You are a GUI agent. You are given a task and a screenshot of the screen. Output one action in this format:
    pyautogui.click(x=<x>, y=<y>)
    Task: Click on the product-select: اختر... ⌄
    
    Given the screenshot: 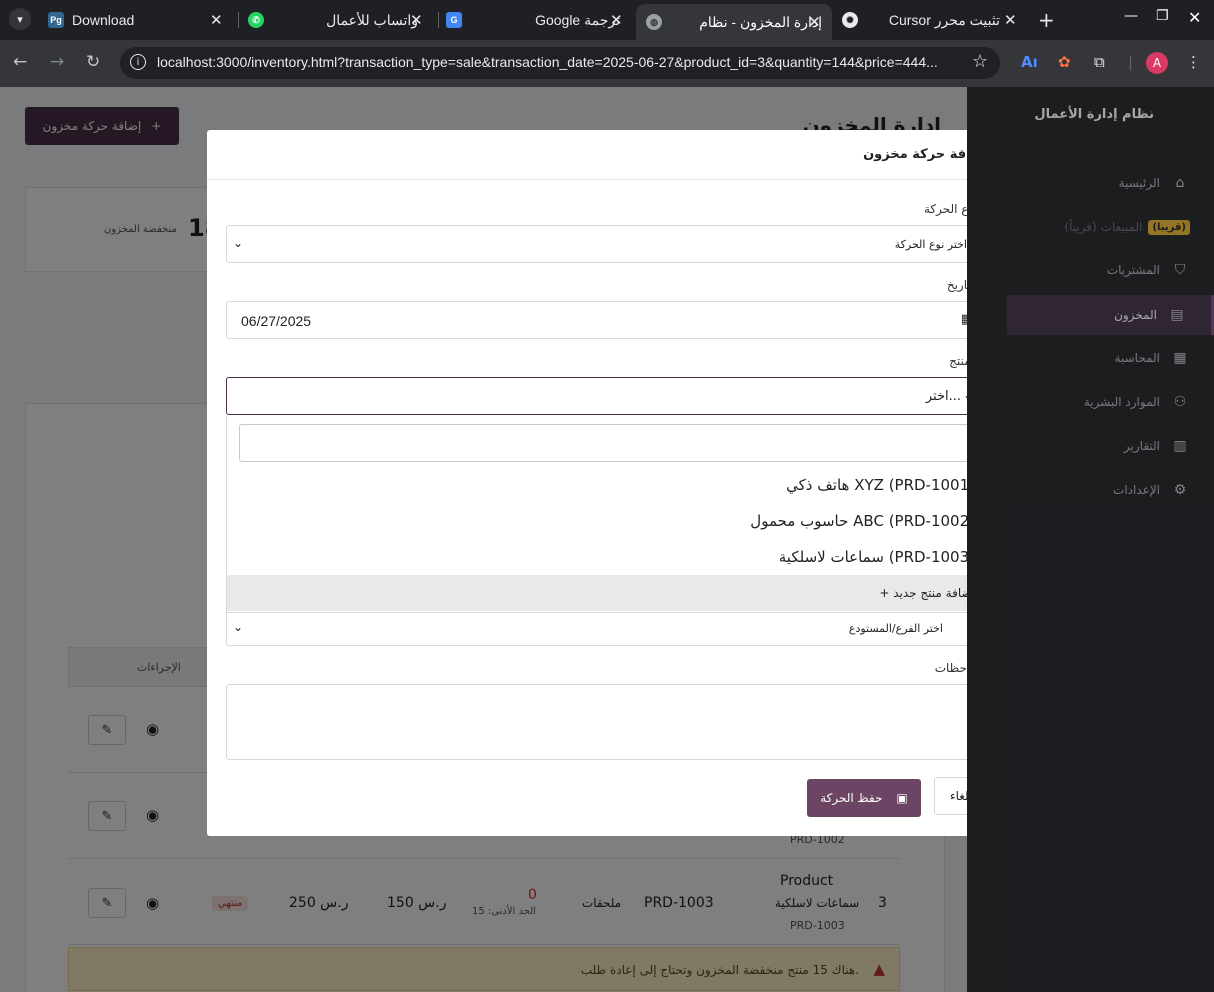 What is the action you would take?
    pyautogui.click(x=607, y=396)
    